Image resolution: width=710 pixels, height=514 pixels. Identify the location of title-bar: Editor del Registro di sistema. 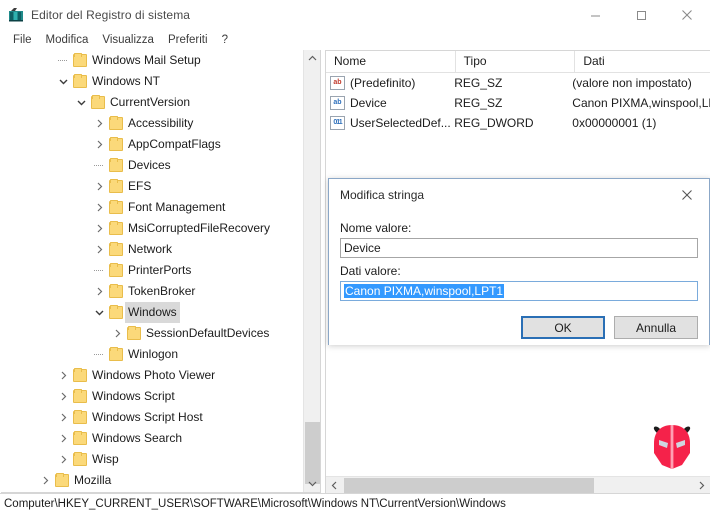
(355, 15).